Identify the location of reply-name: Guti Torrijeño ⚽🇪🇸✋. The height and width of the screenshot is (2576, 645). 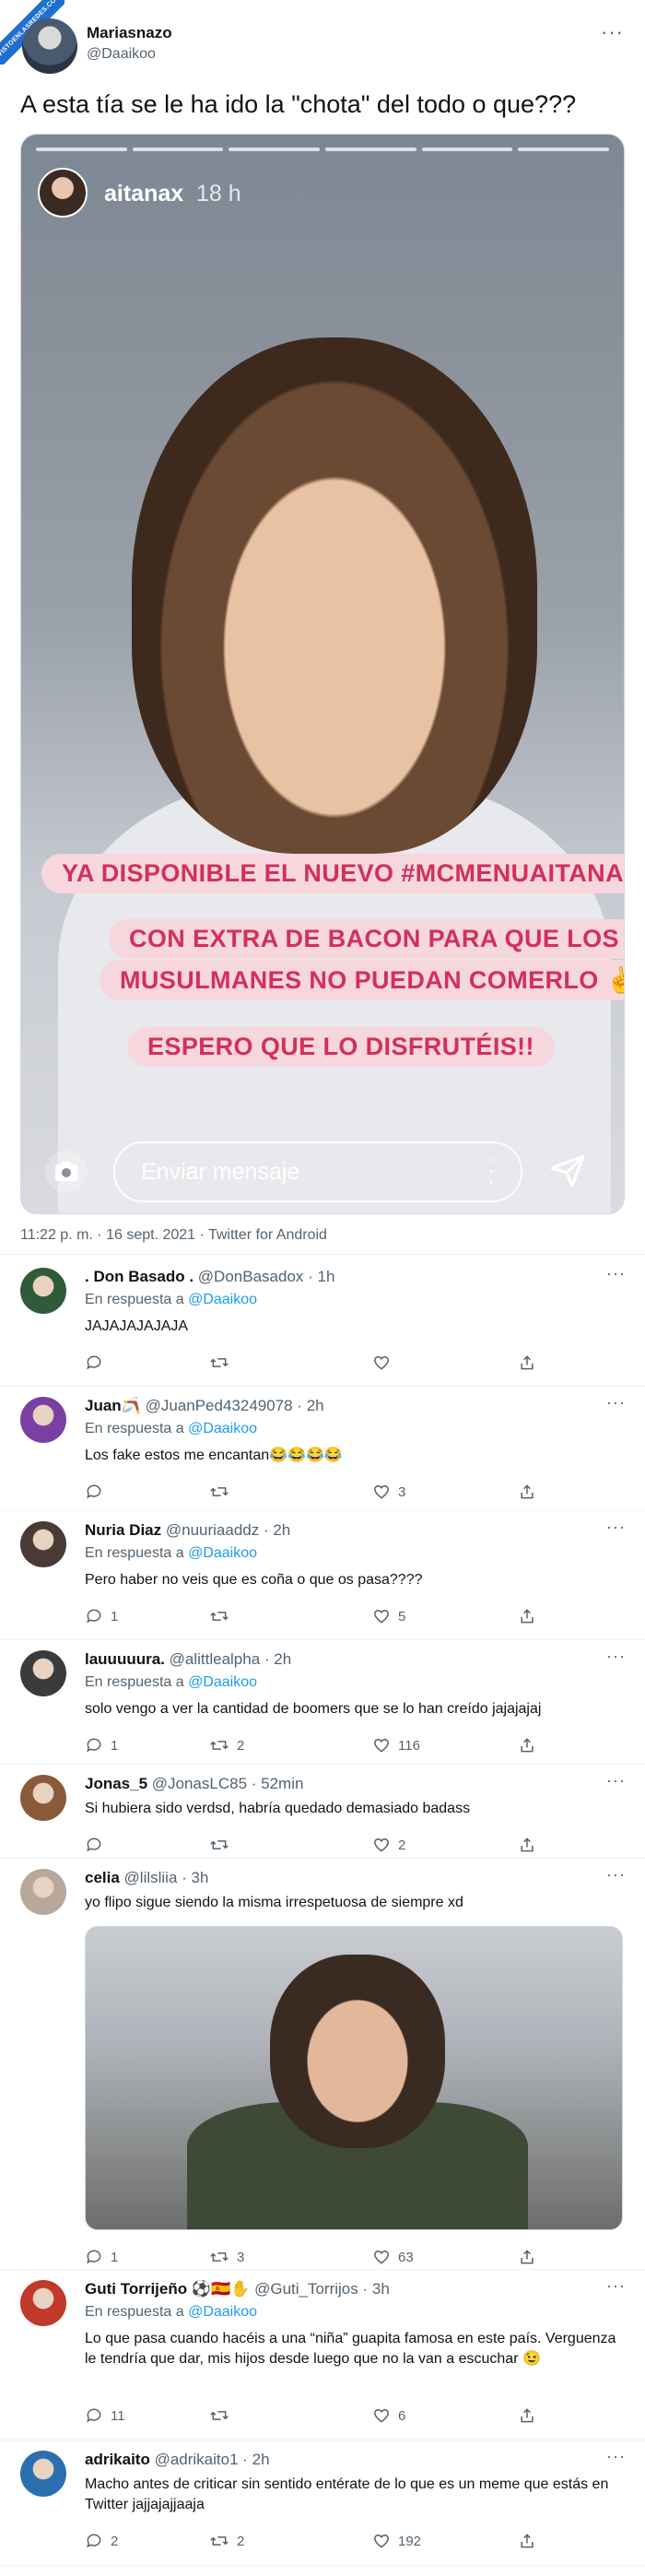
(167, 2289).